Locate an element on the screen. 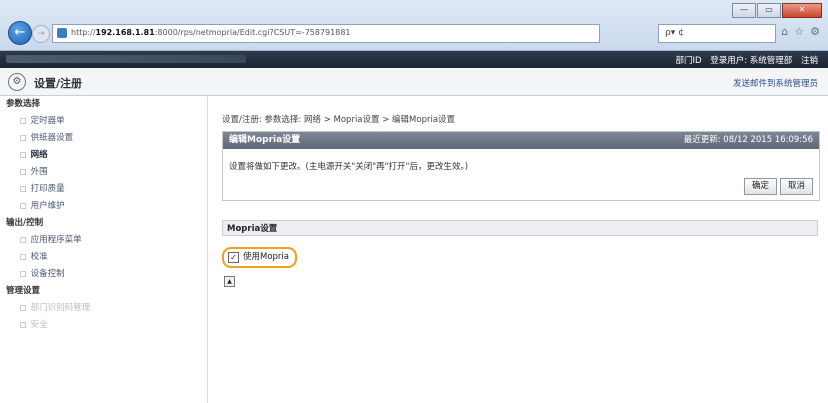 This screenshot has height=403, width=828. sidebar-item-device-control: 设备控制 is located at coordinates (103, 274).